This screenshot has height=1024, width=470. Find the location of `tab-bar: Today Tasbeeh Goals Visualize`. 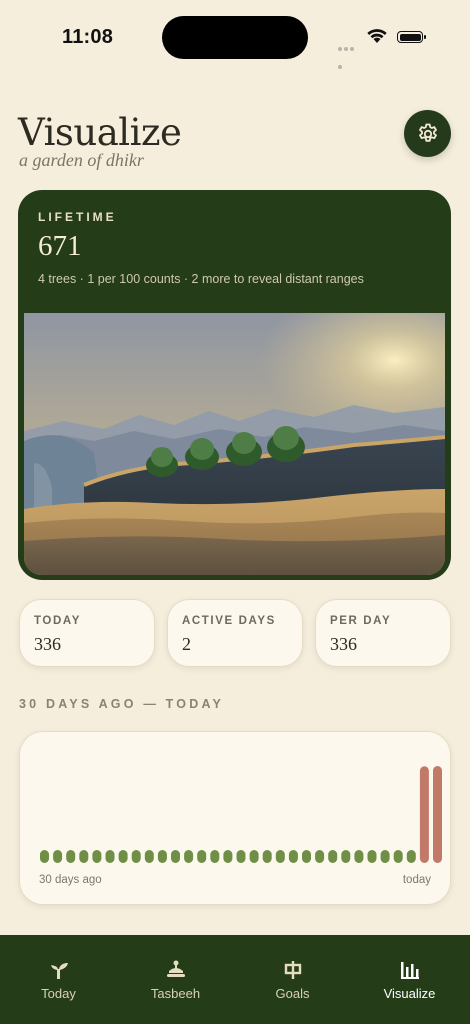

tab-bar: Today Tasbeeh Goals Visualize is located at coordinates (235, 979).